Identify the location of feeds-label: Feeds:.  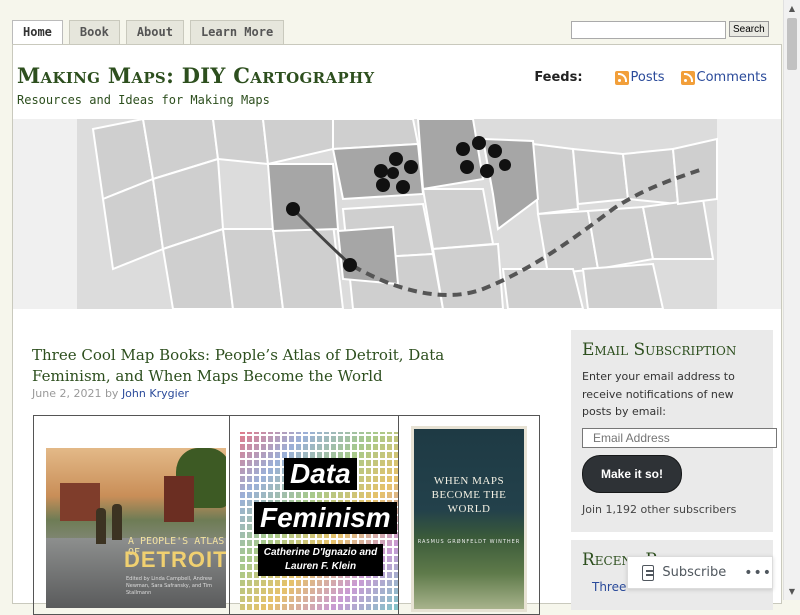
(558, 77).